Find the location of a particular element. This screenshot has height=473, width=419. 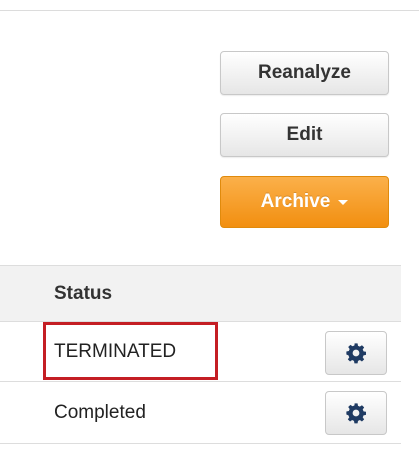

edit-label: Edit is located at coordinates (304, 134).